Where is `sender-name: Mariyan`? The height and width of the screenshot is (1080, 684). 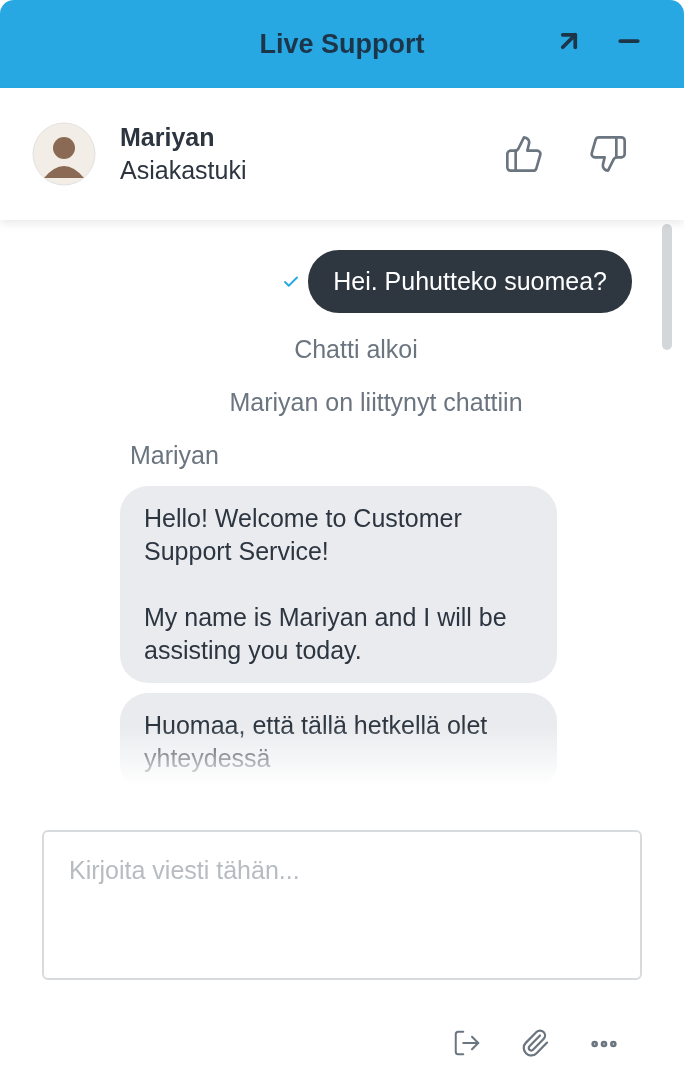 sender-name: Mariyan is located at coordinates (174, 455).